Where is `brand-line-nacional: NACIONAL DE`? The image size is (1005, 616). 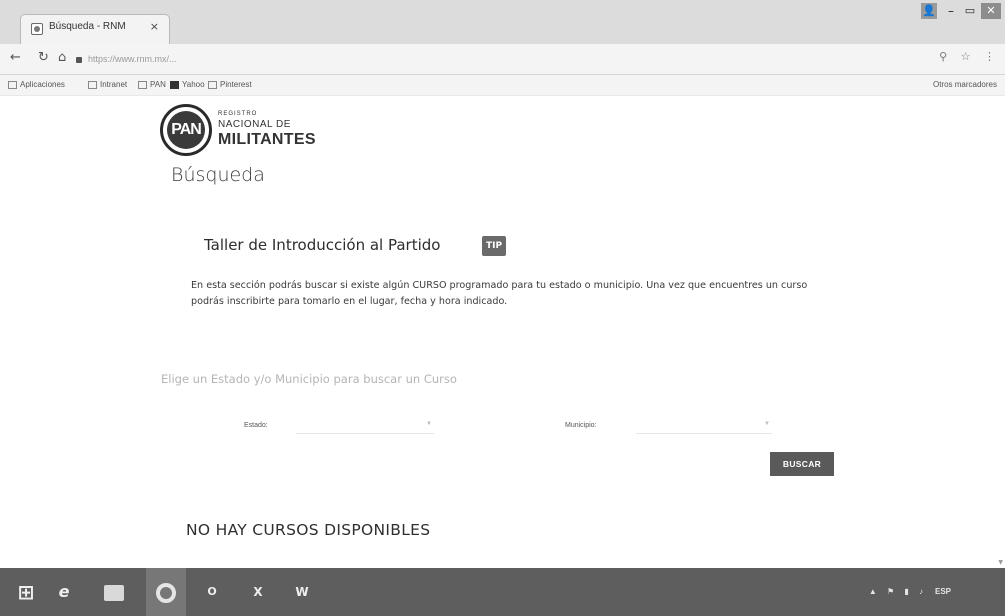
brand-line-nacional: NACIONAL DE is located at coordinates (254, 124).